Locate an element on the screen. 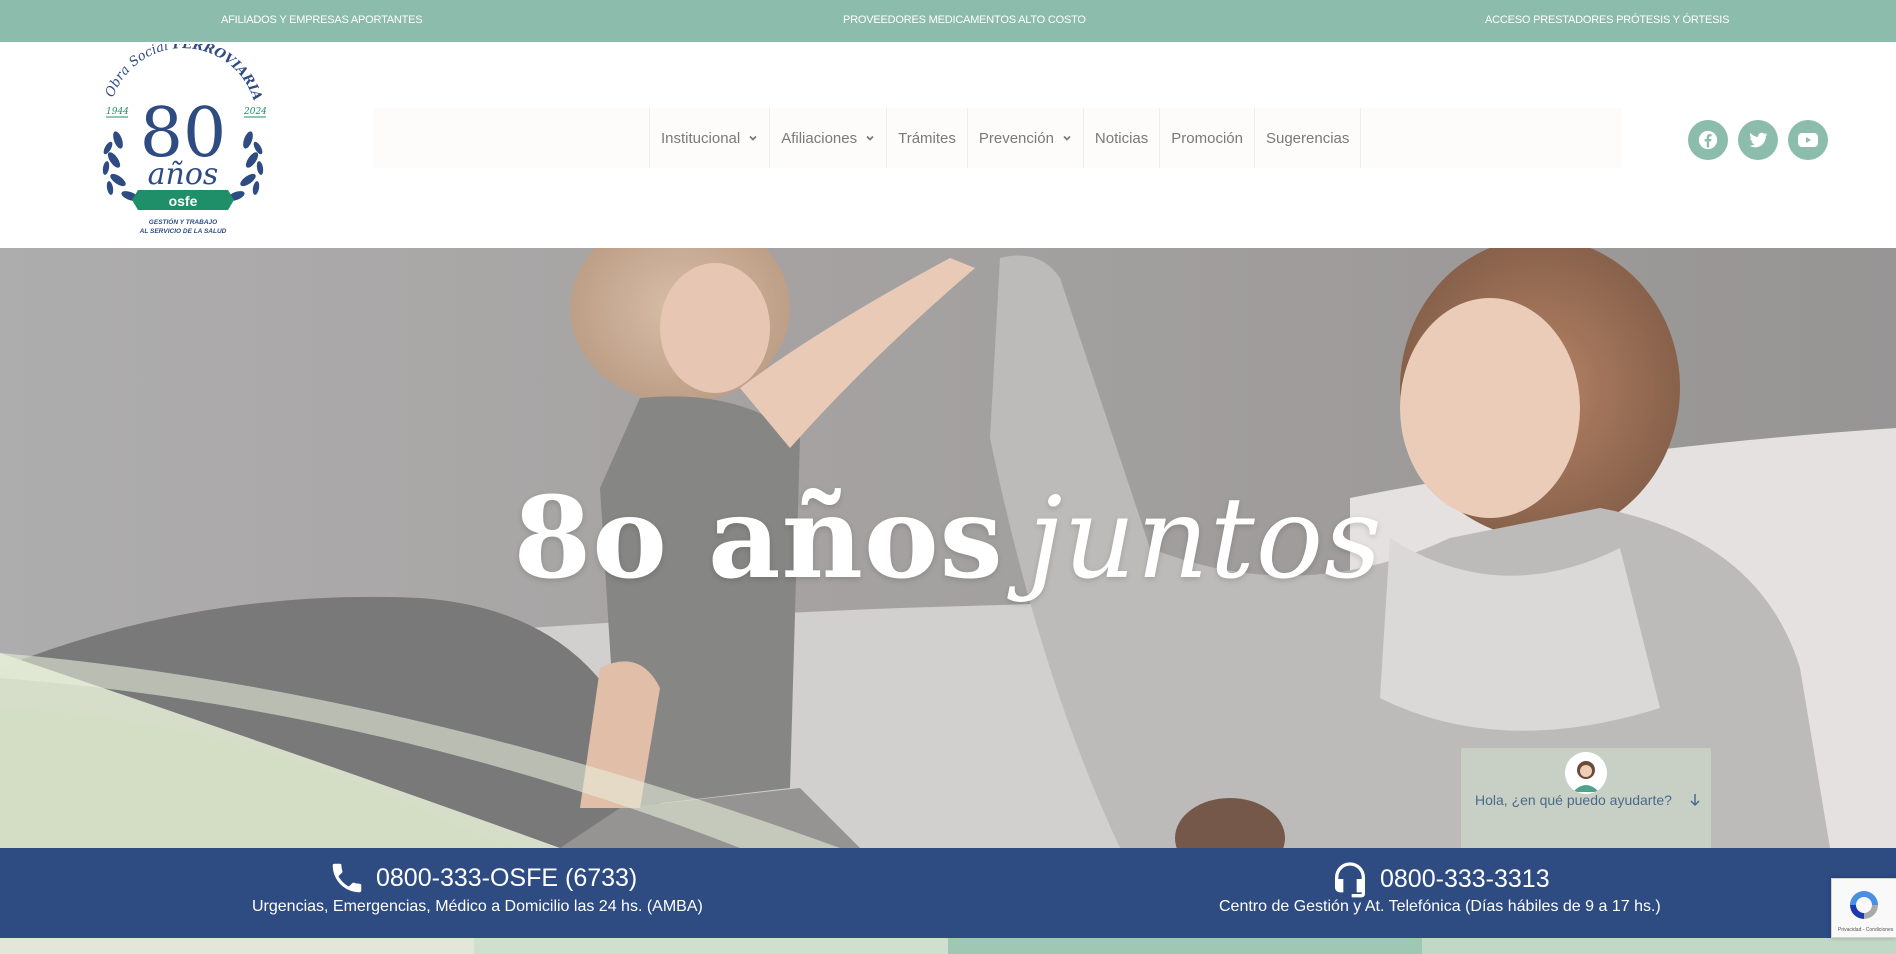  emergency-phone: 0800-333-OSFE (6733) is located at coordinates (482, 878).